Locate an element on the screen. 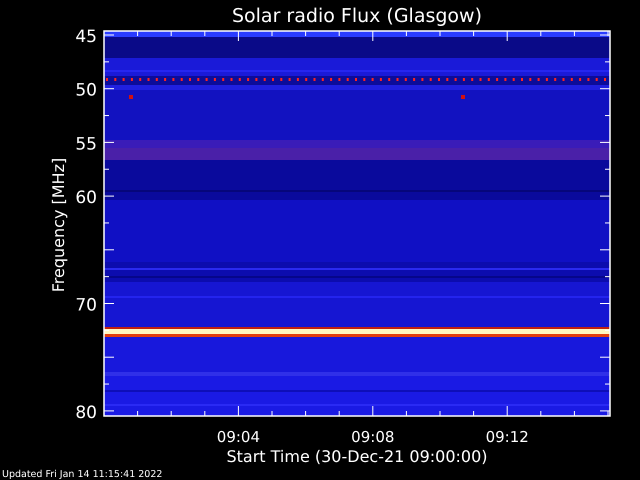 The height and width of the screenshot is (480, 640). x-tick-label: 09:12 is located at coordinates (507, 437).